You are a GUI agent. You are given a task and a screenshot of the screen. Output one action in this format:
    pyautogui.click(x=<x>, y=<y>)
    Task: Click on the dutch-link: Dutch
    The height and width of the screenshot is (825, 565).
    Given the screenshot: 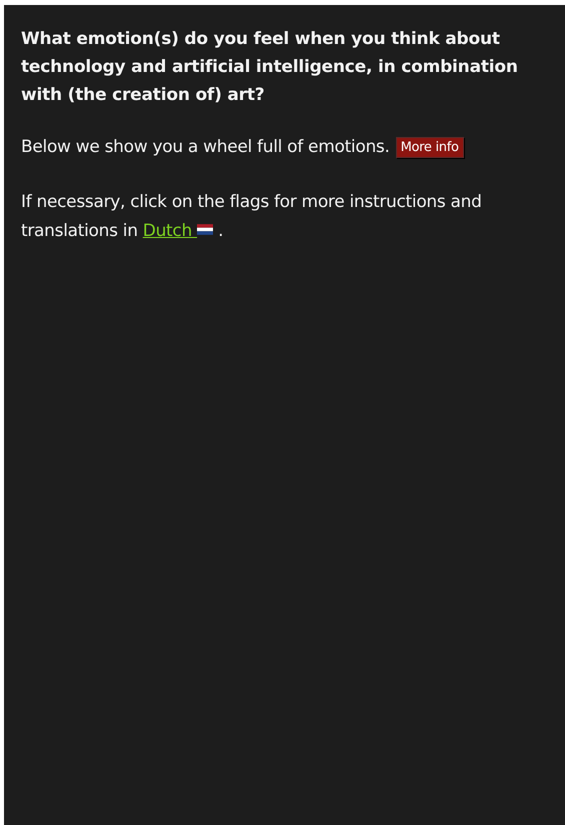 What is the action you would take?
    pyautogui.click(x=178, y=231)
    